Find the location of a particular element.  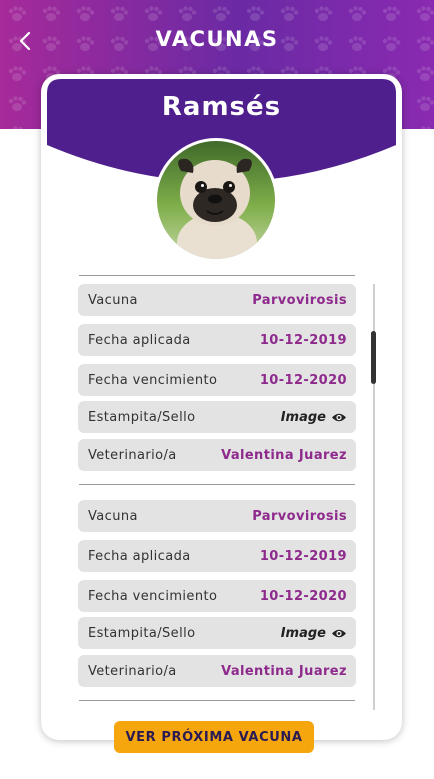

page-title: VACUNAS is located at coordinates (217, 39).